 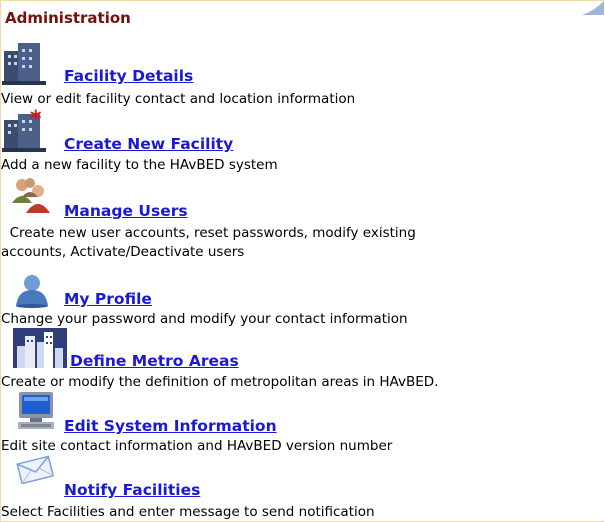 What do you see at coordinates (40, 348) in the screenshot?
I see `city-skyline-icon` at bounding box center [40, 348].